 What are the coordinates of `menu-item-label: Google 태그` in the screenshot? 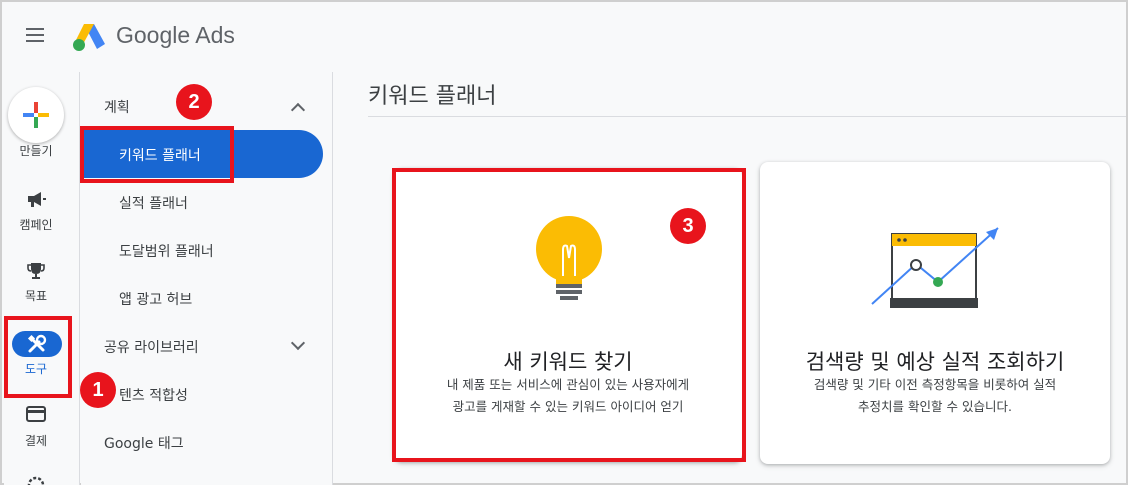 It's located at (144, 444).